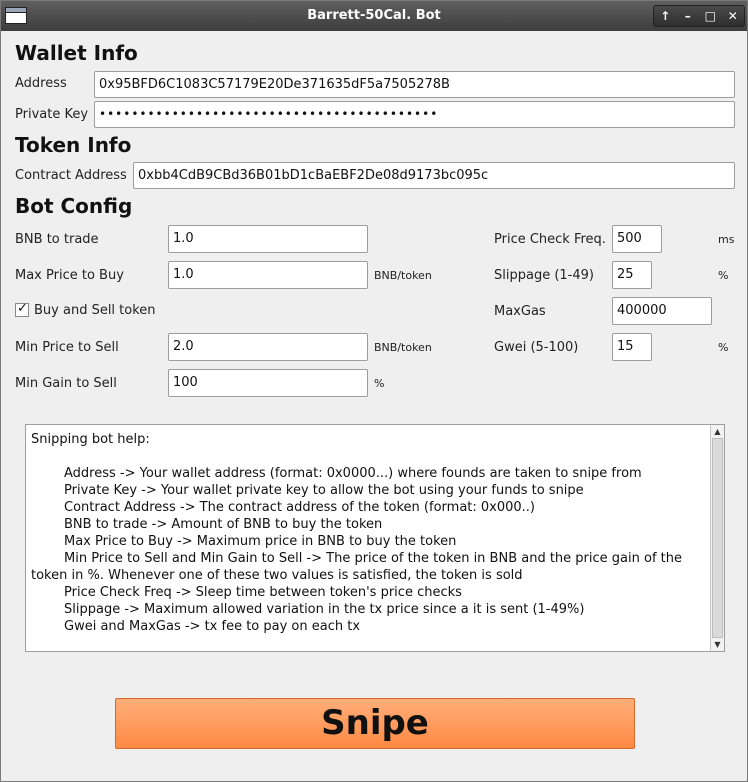 This screenshot has width=748, height=782. What do you see at coordinates (665, 16) in the screenshot?
I see `keep-above-button: ↑` at bounding box center [665, 16].